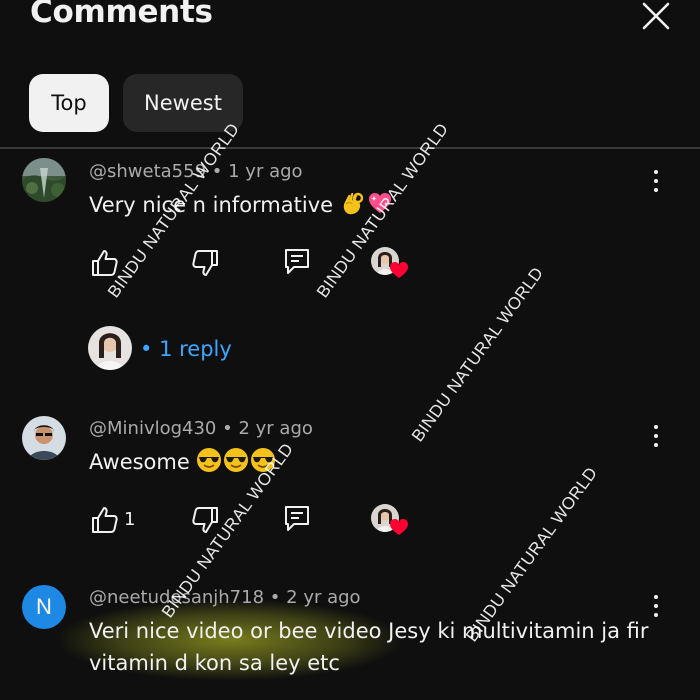 The image size is (700, 700). What do you see at coordinates (350, 20) in the screenshot?
I see `comments-header: Comments` at bounding box center [350, 20].